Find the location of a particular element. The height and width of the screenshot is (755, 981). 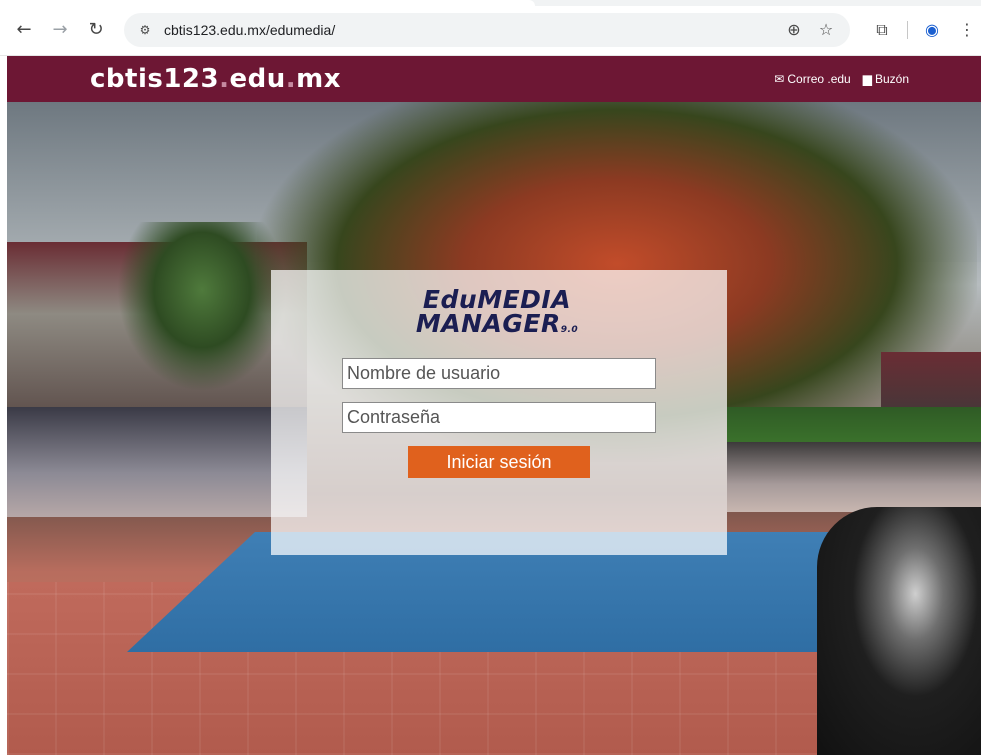

buzon-link: ▆ Buzón is located at coordinates (886, 79).